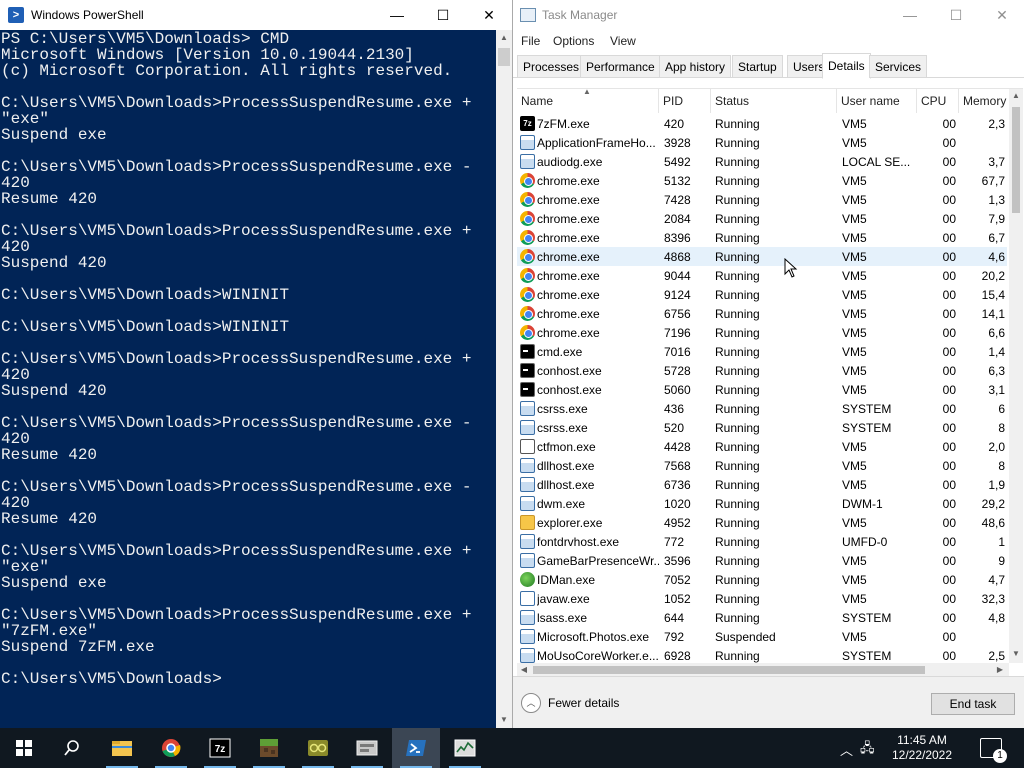 The width and height of the screenshot is (1024, 768). What do you see at coordinates (25, 119) in the screenshot?
I see `console-line: "exe"` at bounding box center [25, 119].